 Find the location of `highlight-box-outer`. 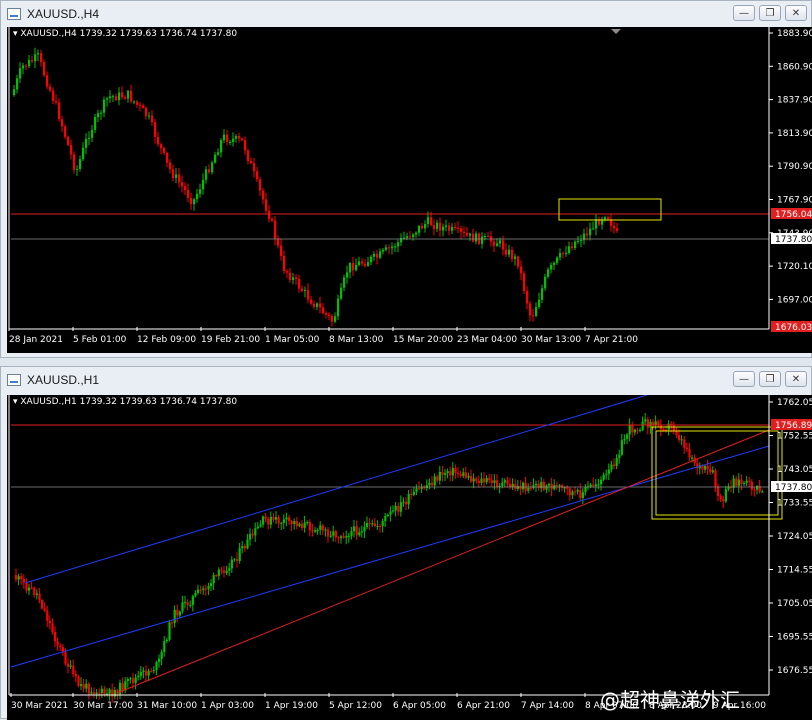

highlight-box-outer is located at coordinates (717, 473).